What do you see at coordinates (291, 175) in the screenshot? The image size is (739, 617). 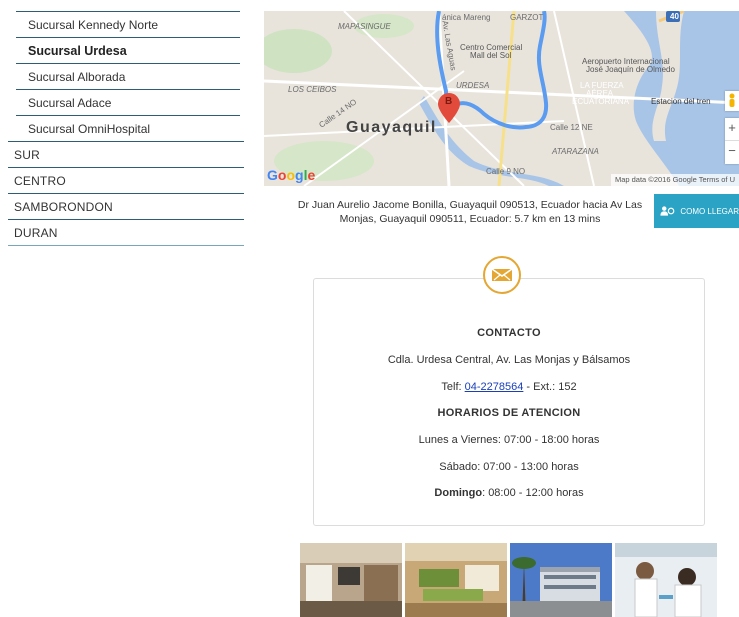 I see `google-logo: Google` at bounding box center [291, 175].